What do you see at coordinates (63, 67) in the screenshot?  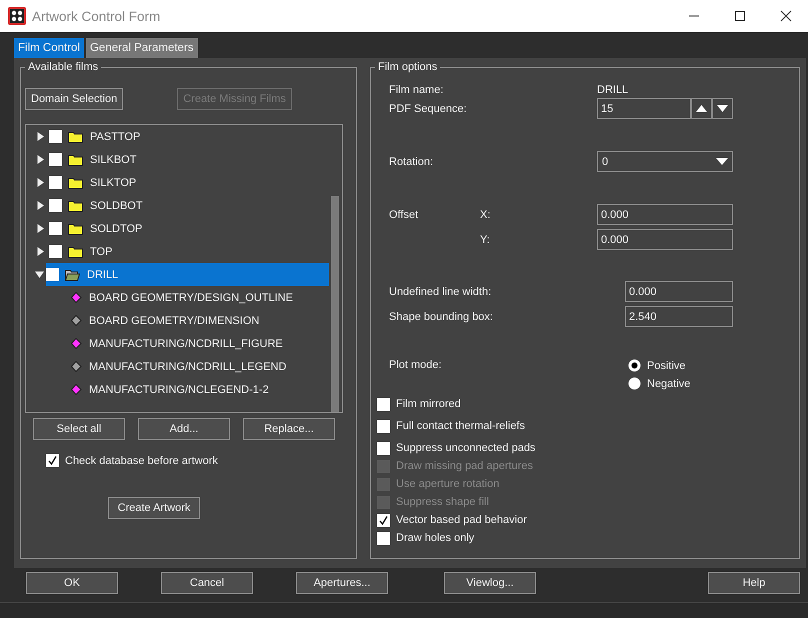 I see `group-title: Available films` at bounding box center [63, 67].